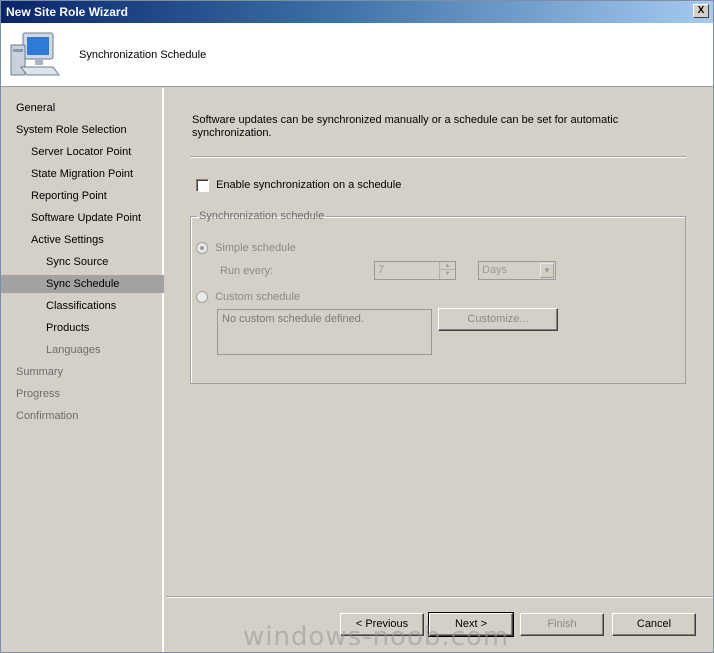 Image resolution: width=714 pixels, height=653 pixels. What do you see at coordinates (82, 196) in the screenshot?
I see `sidebar-item-reporting-point: Reporting Point` at bounding box center [82, 196].